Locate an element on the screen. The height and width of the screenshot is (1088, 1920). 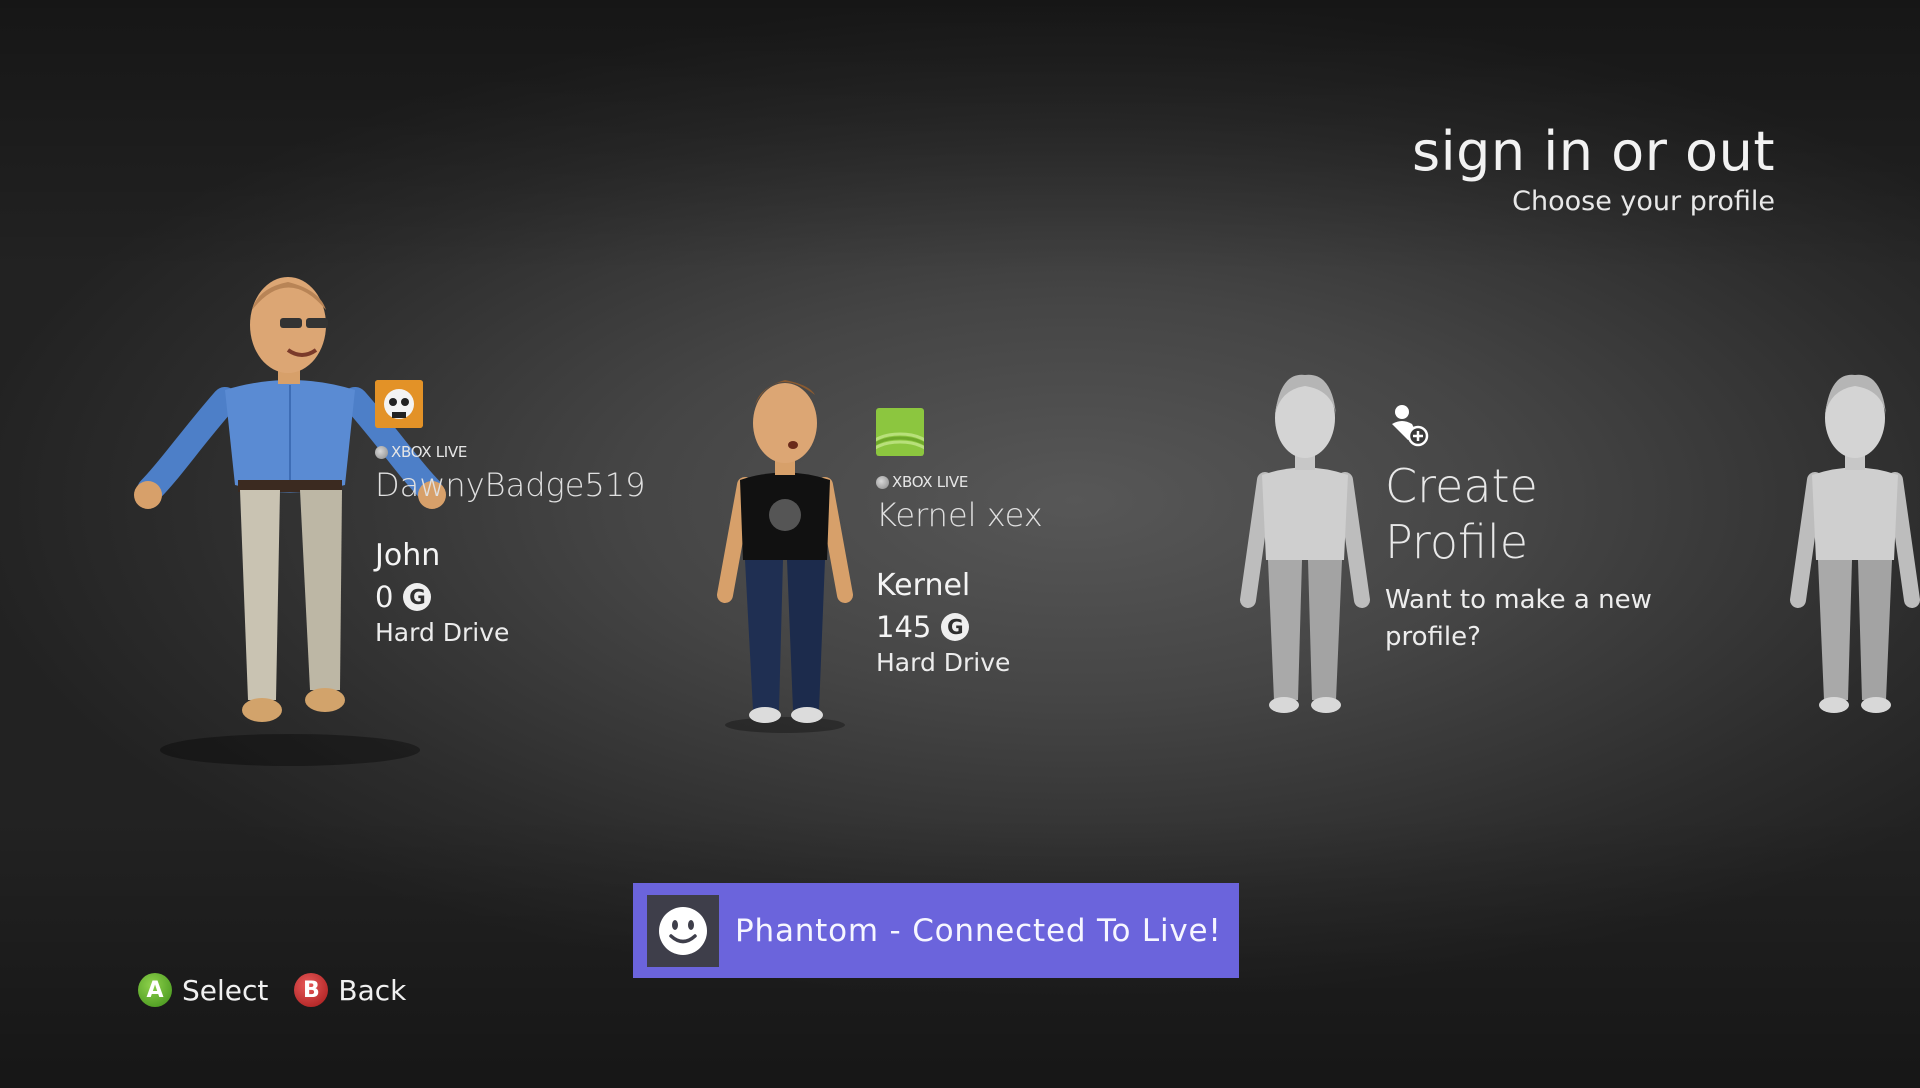
gamerscore-value: 0 is located at coordinates (384, 597).